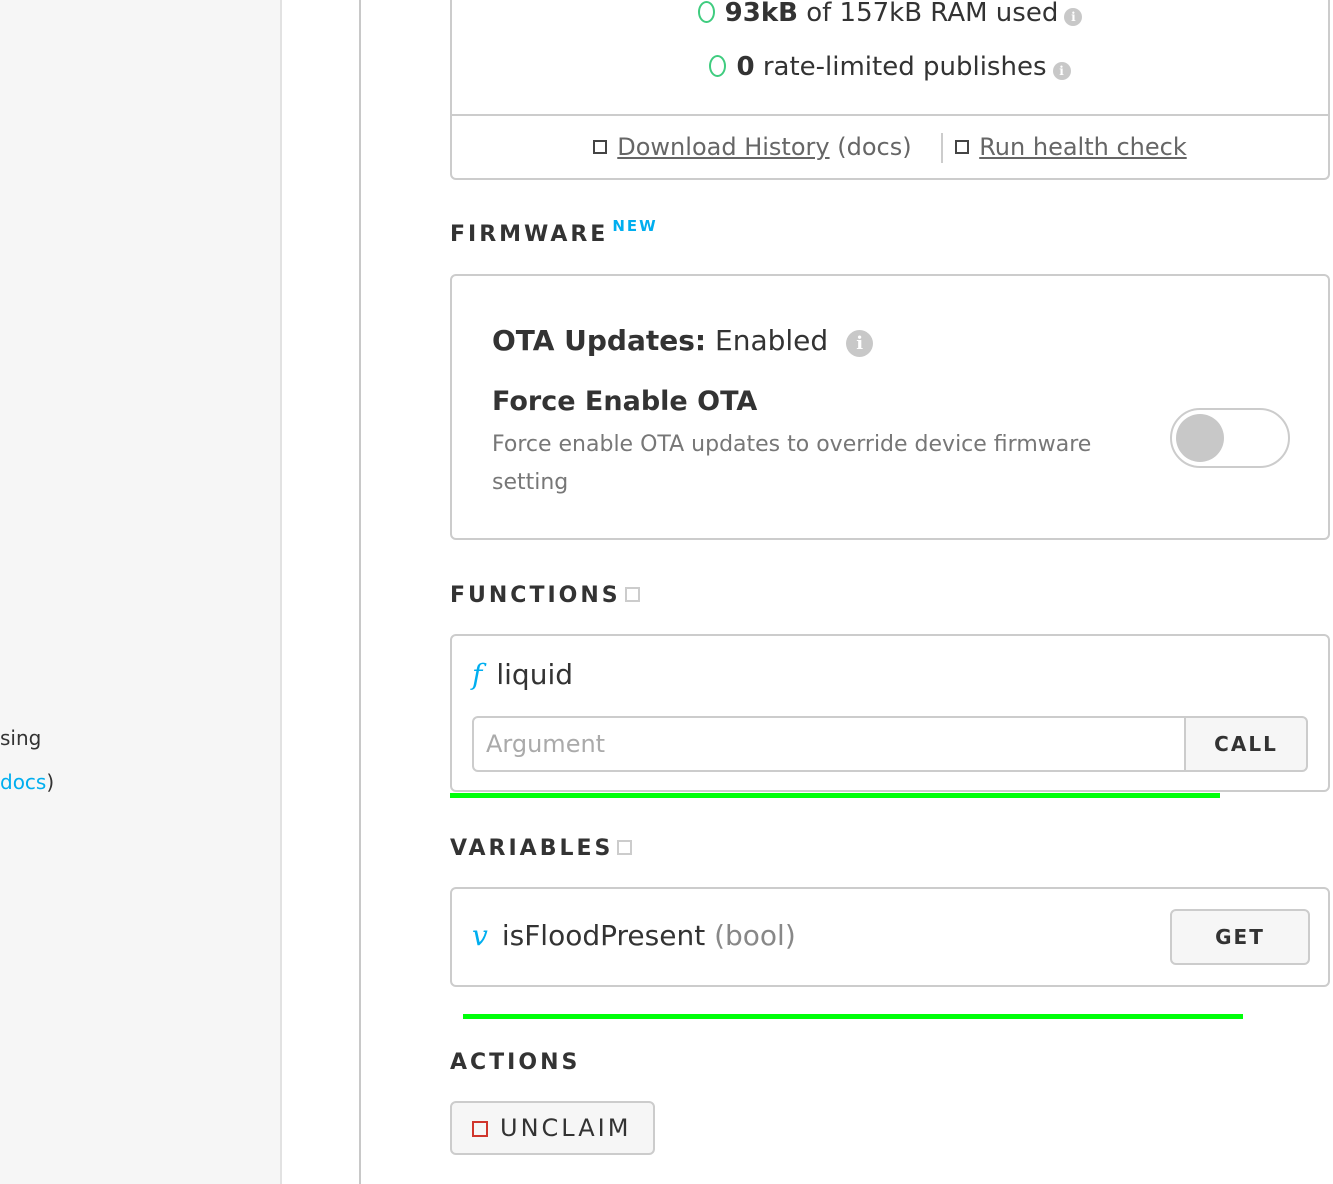 The width and height of the screenshot is (1333, 1184). What do you see at coordinates (480, 935) in the screenshot?
I see `variable-icon: v` at bounding box center [480, 935].